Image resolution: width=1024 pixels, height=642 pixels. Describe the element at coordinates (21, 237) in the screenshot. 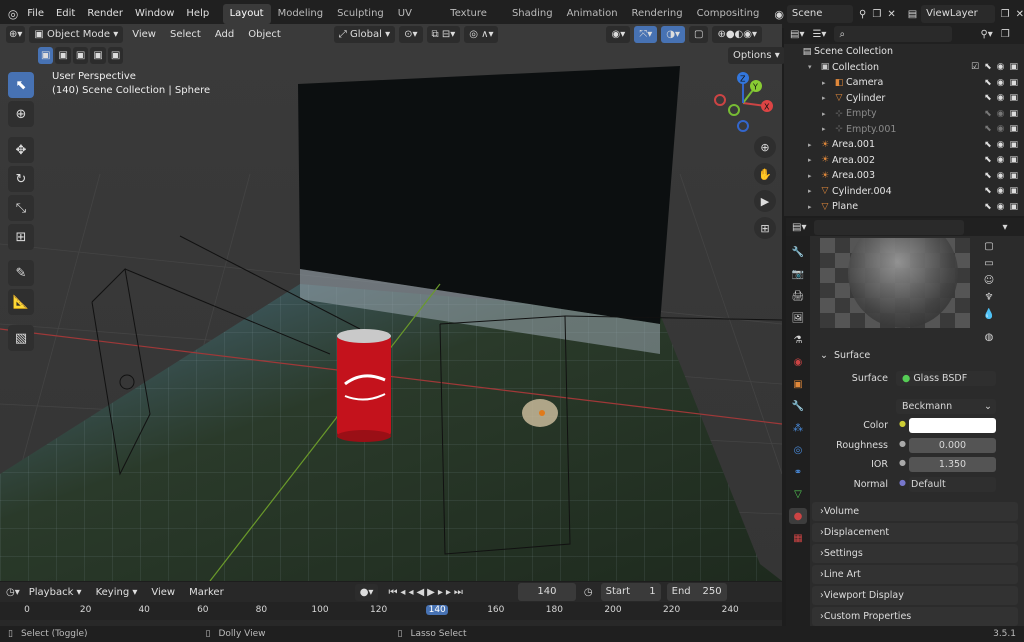

I see `transform-tool-icon: ⊞` at that location.